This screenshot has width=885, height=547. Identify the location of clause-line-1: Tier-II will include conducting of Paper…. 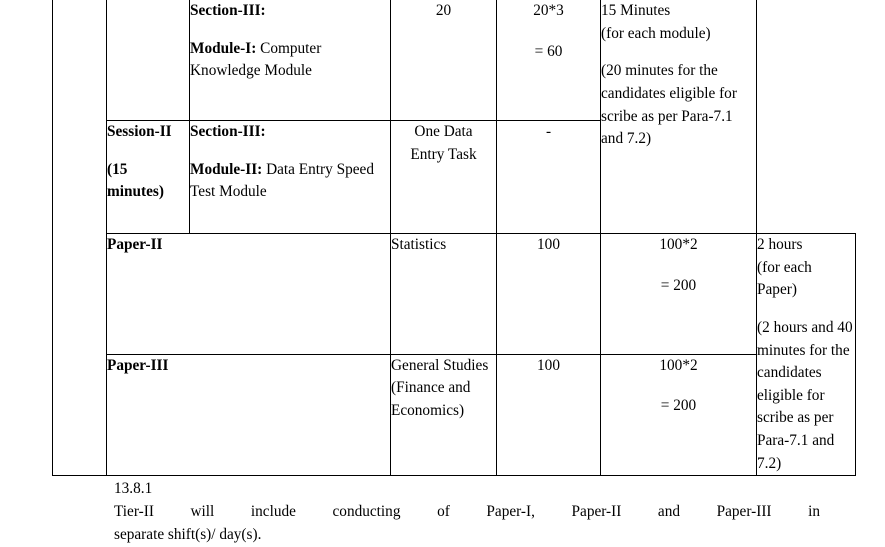
(467, 511).